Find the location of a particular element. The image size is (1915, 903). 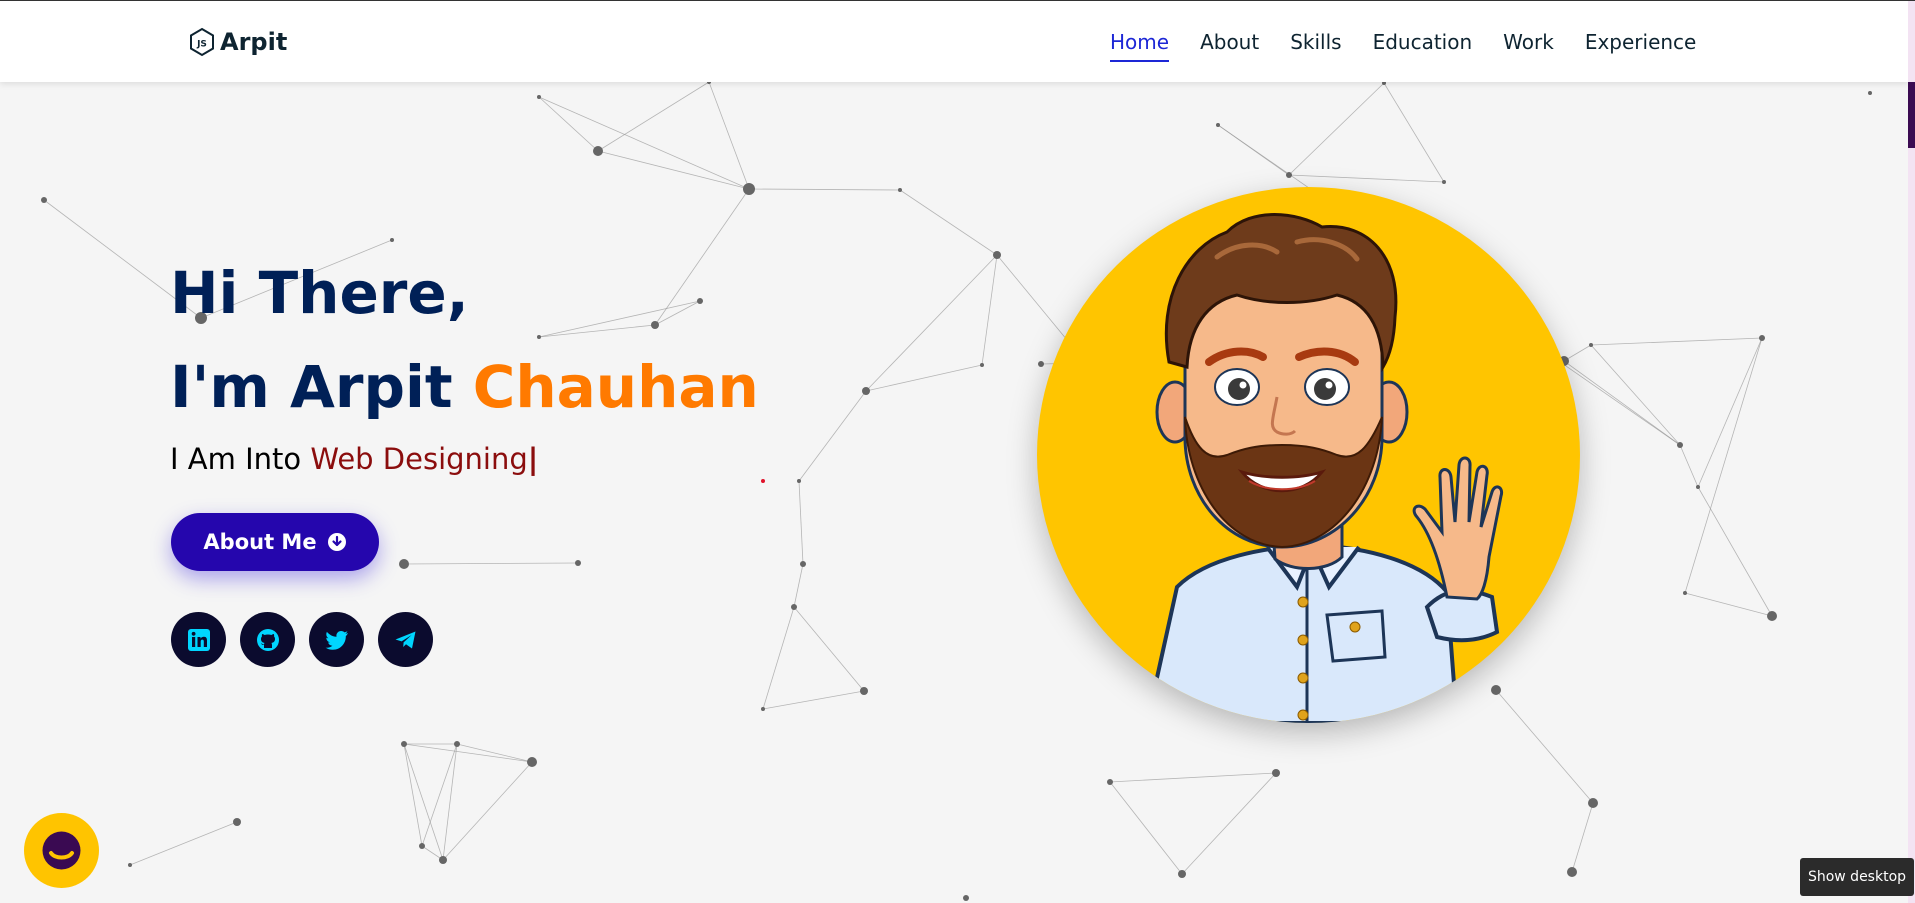

scrollbar-thumb is located at coordinates (1911, 115).